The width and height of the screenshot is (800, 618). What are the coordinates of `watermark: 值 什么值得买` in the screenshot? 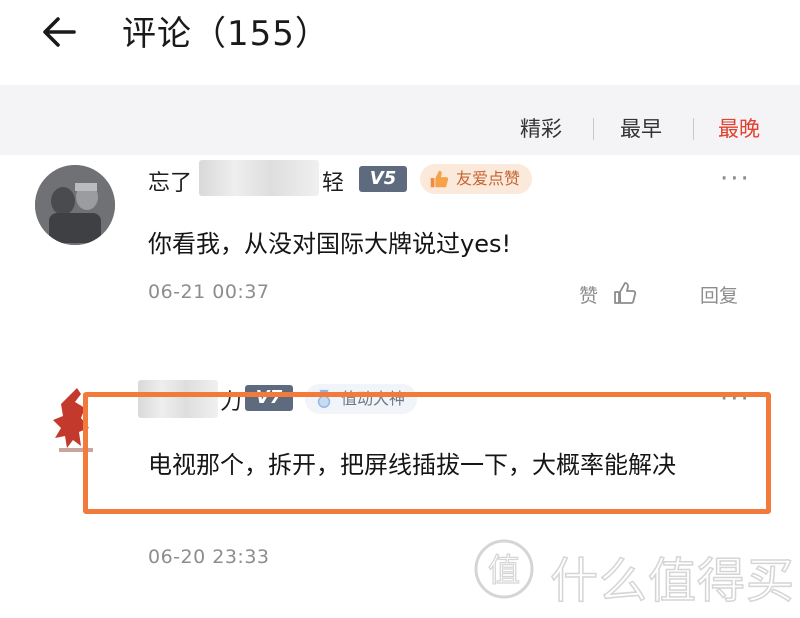 It's located at (633, 572).